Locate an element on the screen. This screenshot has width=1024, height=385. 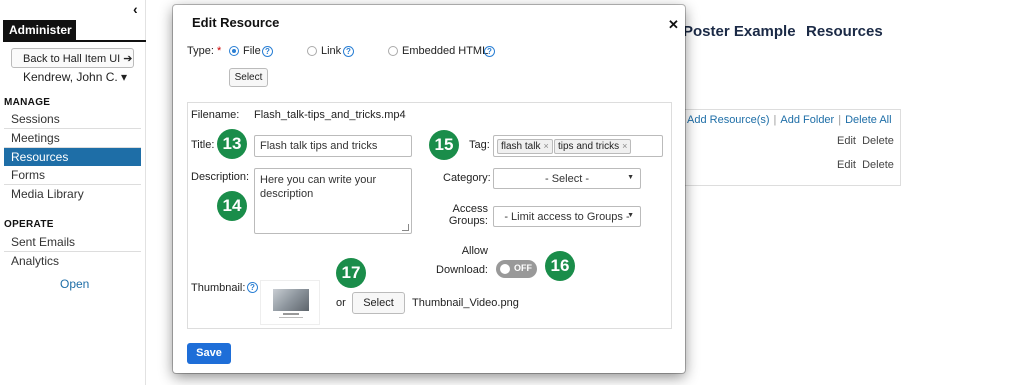
callout-13: 13 is located at coordinates (232, 144).